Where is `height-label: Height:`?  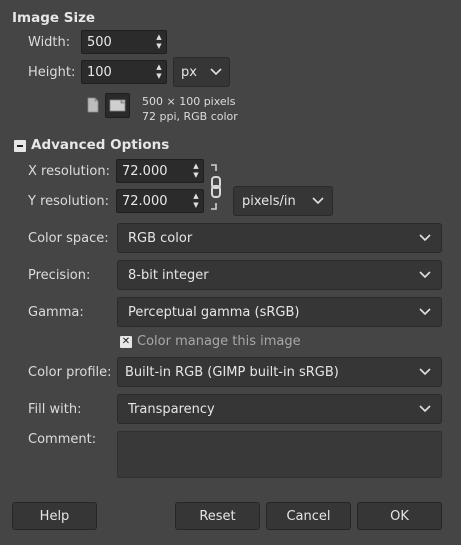 height-label: Height: is located at coordinates (52, 72).